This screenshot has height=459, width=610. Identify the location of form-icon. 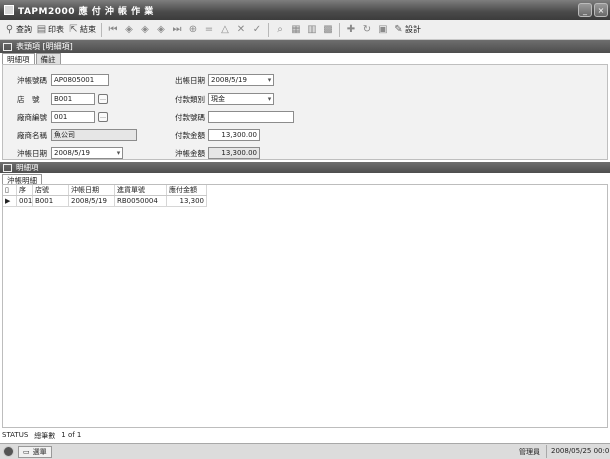
(7, 46).